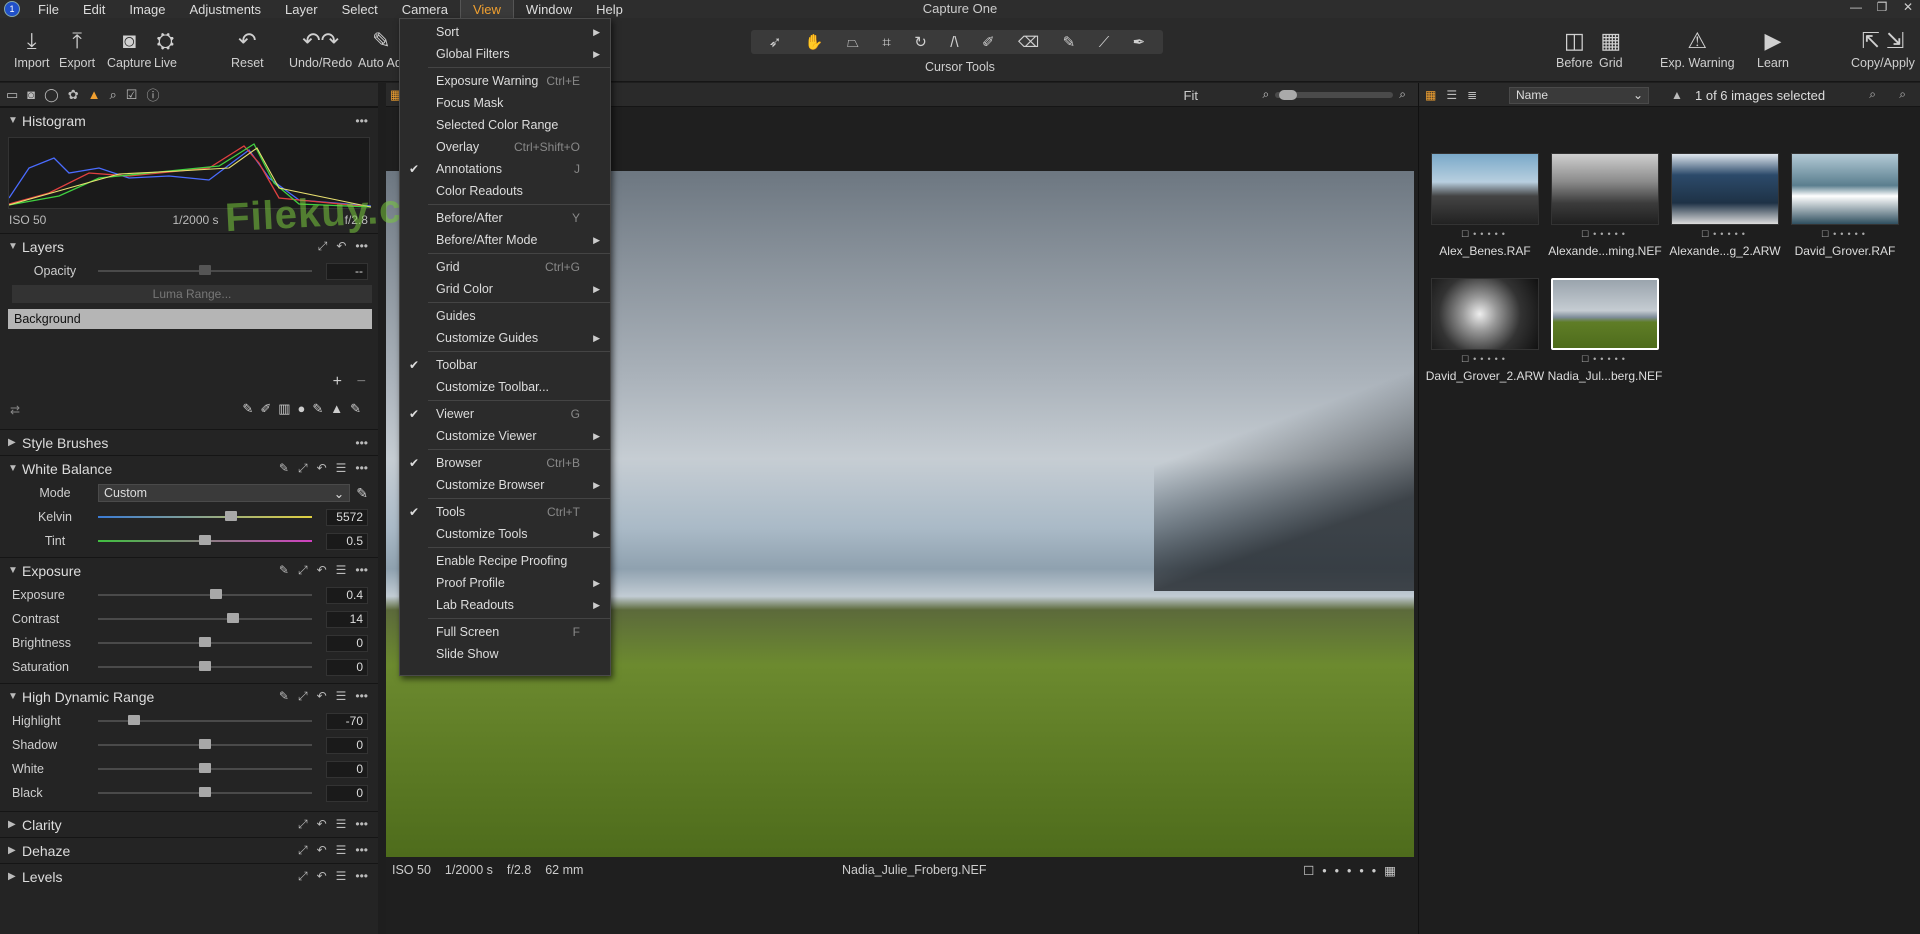  What do you see at coordinates (134, 720) in the screenshot?
I see `highlight-knob` at bounding box center [134, 720].